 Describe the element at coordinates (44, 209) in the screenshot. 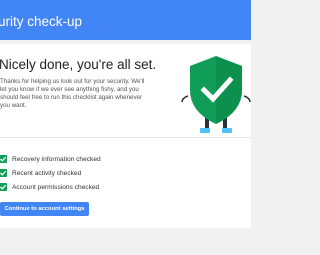

I see `continue-to-account-settings-button: Continue to account settings` at that location.